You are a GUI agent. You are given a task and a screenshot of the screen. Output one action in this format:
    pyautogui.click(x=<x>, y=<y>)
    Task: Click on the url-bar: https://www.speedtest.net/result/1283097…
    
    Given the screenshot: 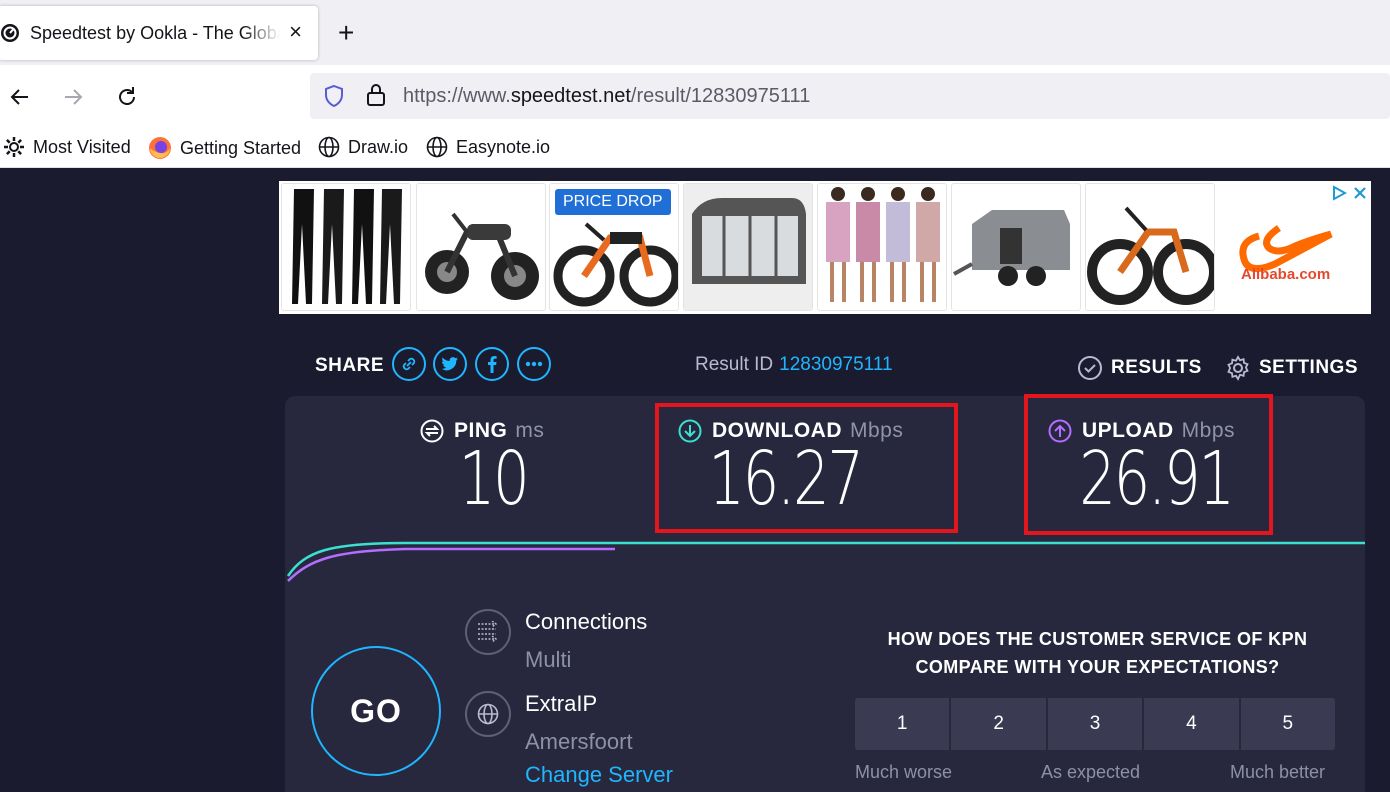 What is the action you would take?
    pyautogui.click(x=850, y=96)
    